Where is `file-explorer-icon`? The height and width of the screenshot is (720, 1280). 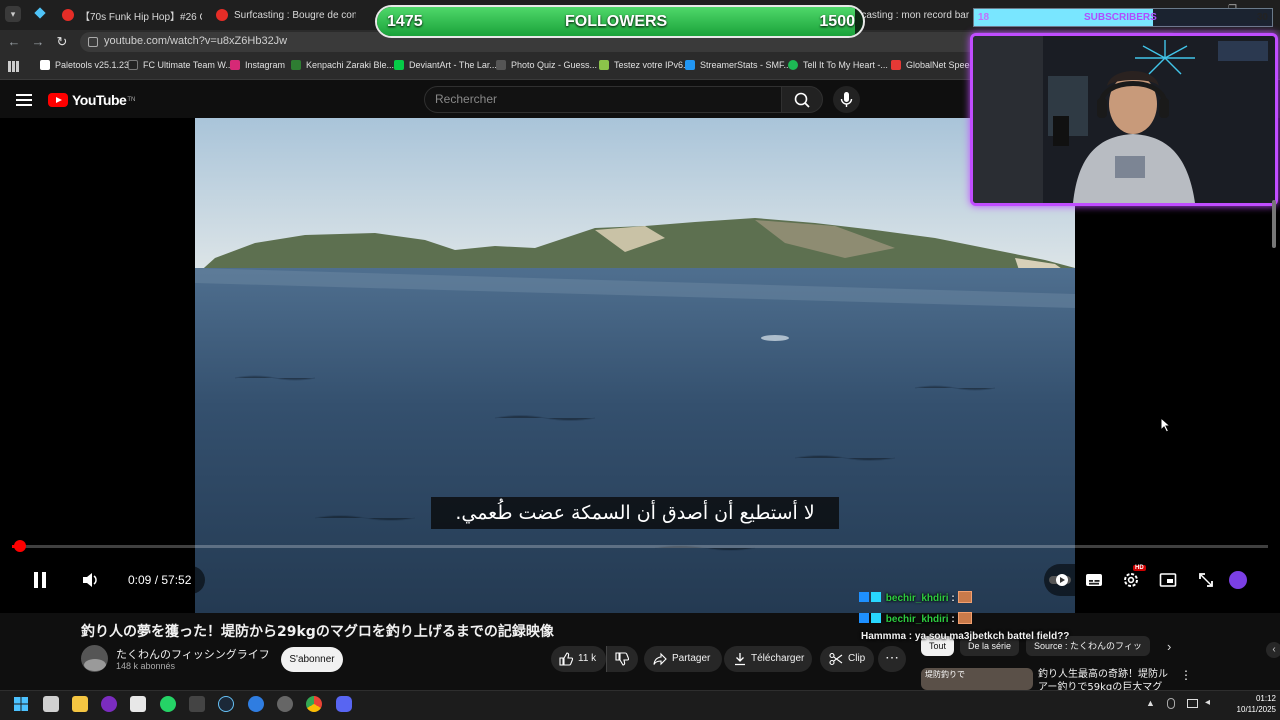 file-explorer-icon is located at coordinates (80, 704).